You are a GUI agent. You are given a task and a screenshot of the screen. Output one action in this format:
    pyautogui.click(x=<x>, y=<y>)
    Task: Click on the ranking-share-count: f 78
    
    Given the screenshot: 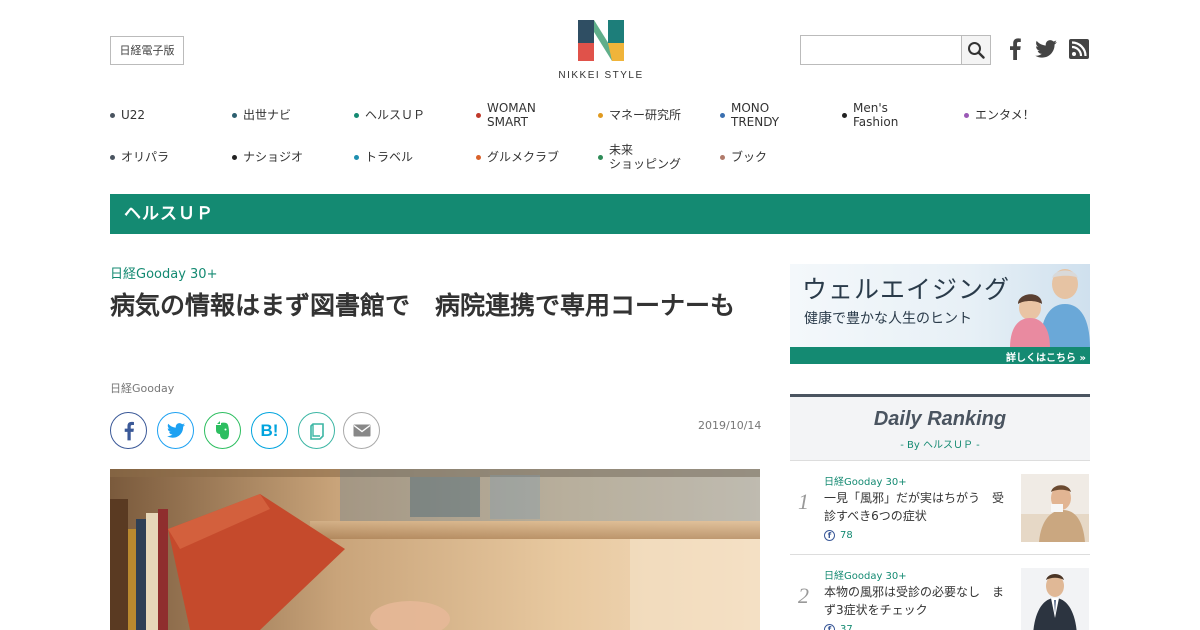 What is the action you would take?
    pyautogui.click(x=838, y=535)
    